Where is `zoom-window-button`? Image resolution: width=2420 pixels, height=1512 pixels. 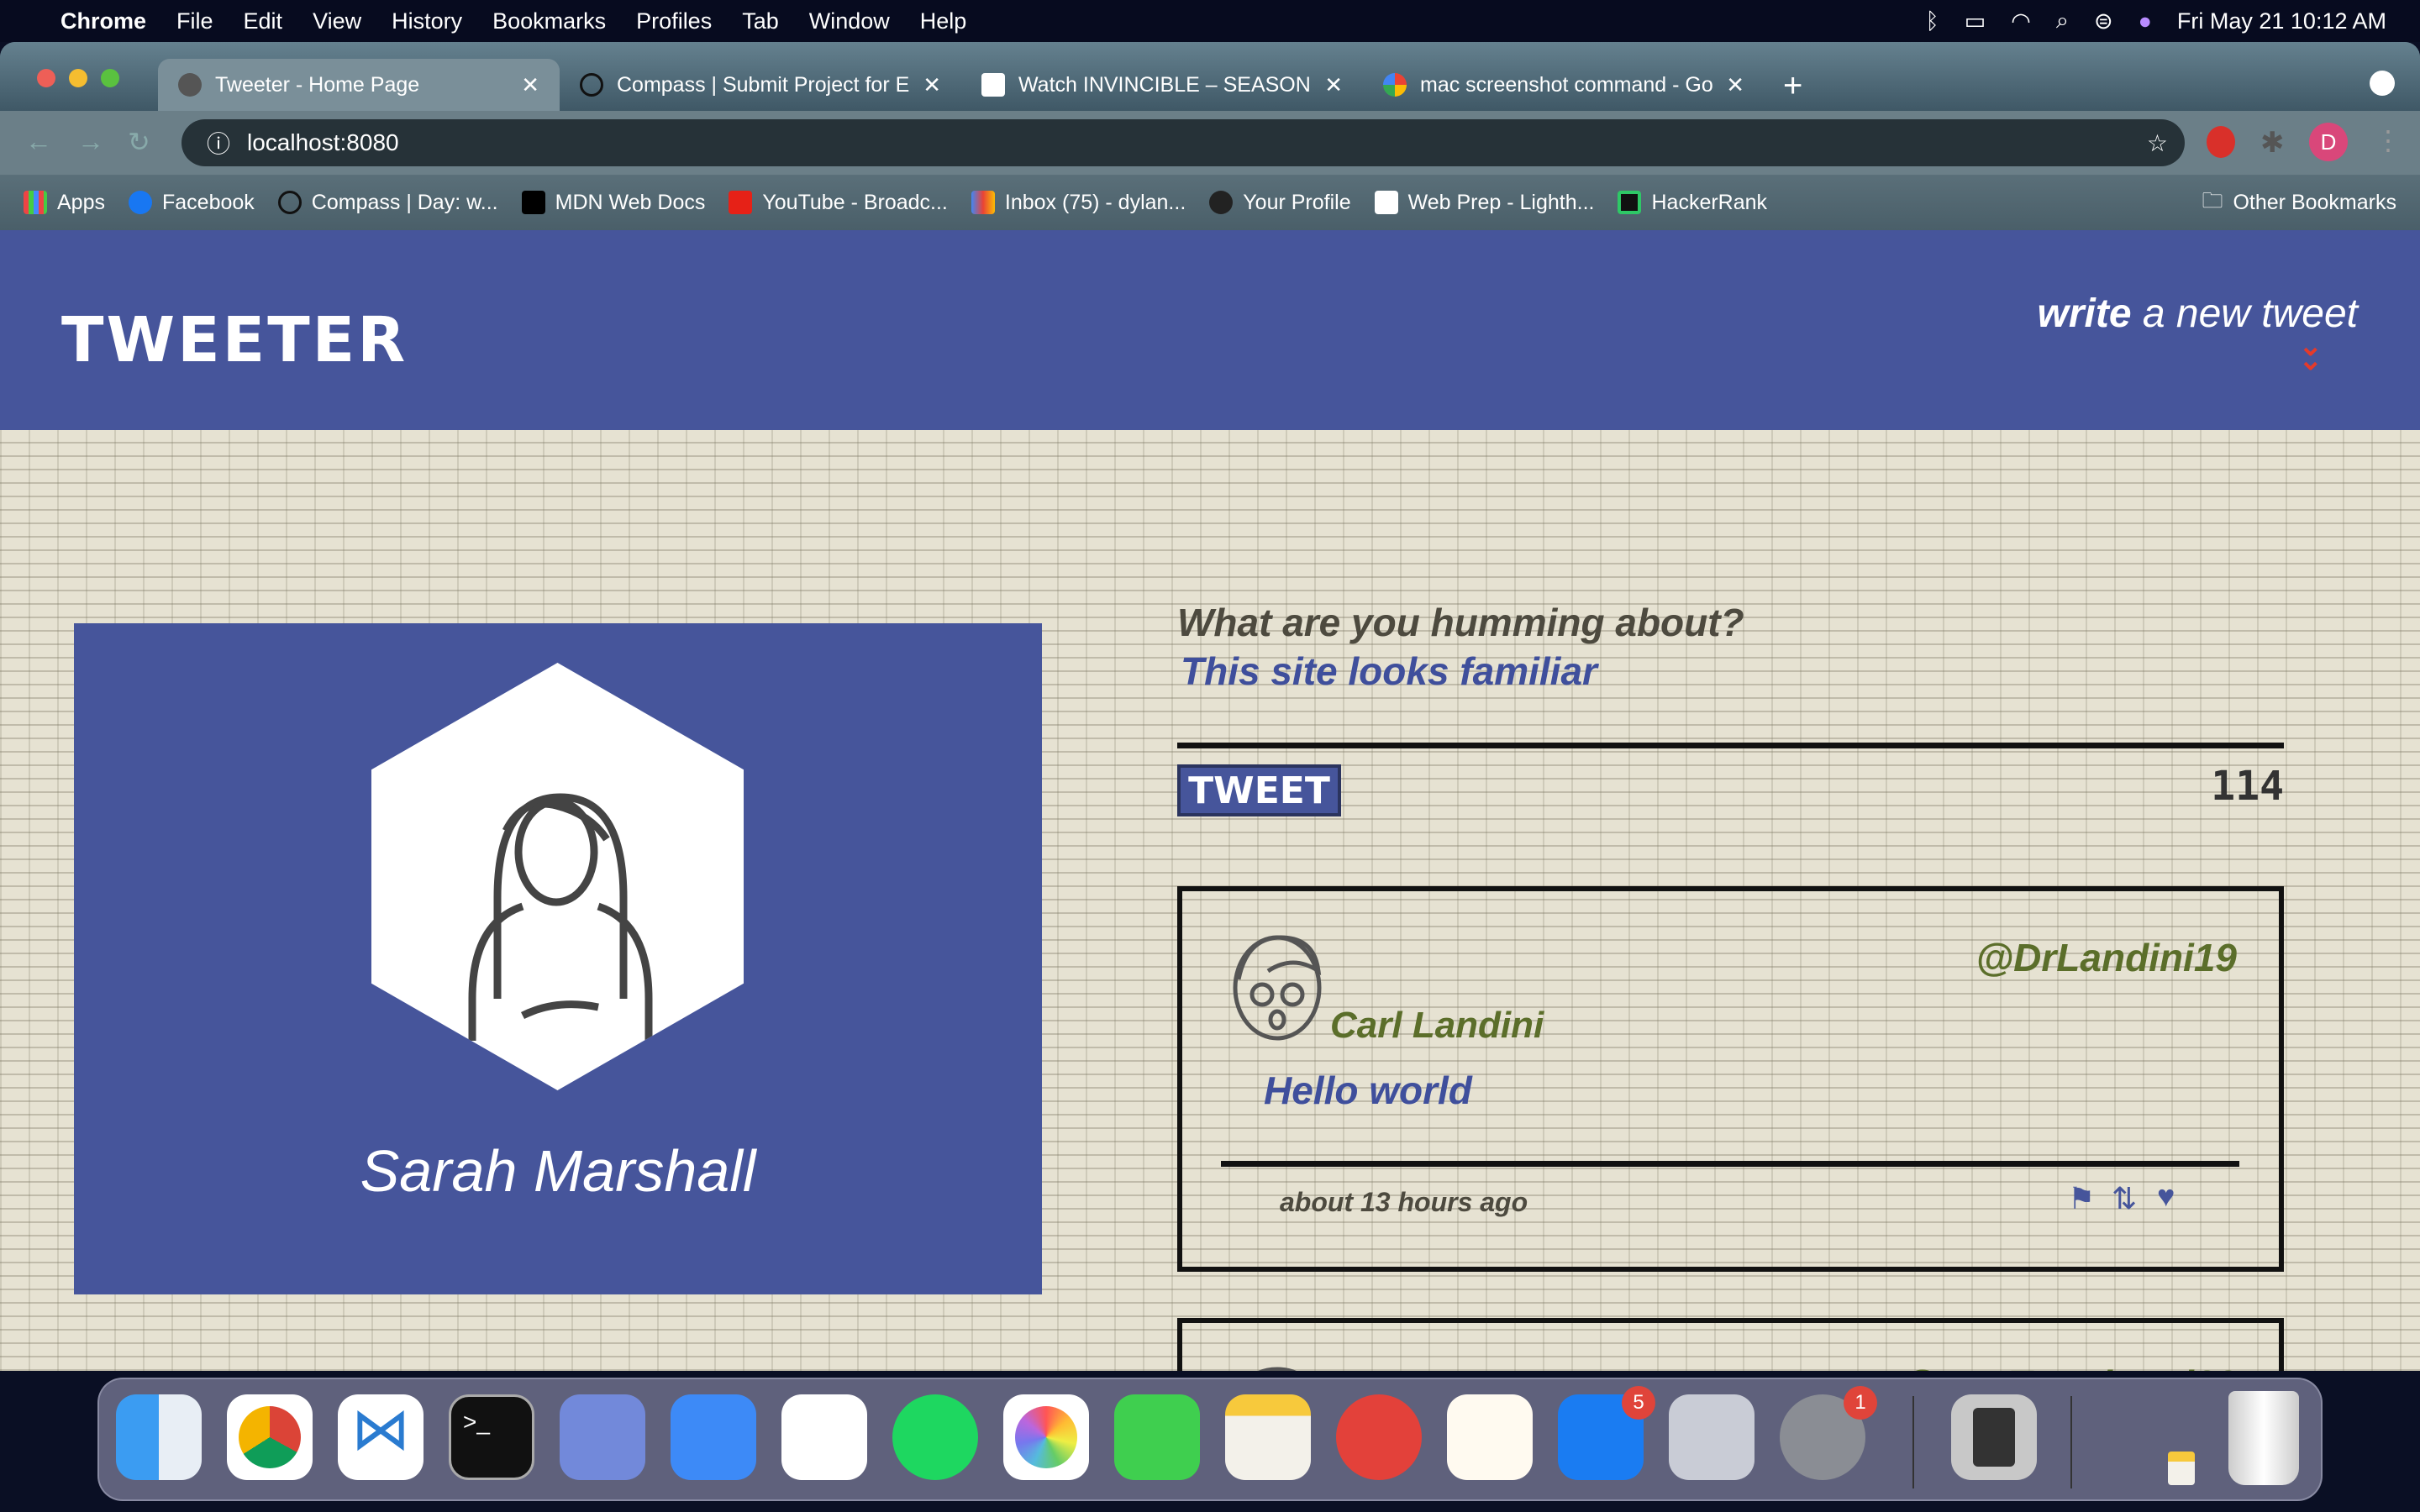
zoom-window-button is located at coordinates (110, 78).